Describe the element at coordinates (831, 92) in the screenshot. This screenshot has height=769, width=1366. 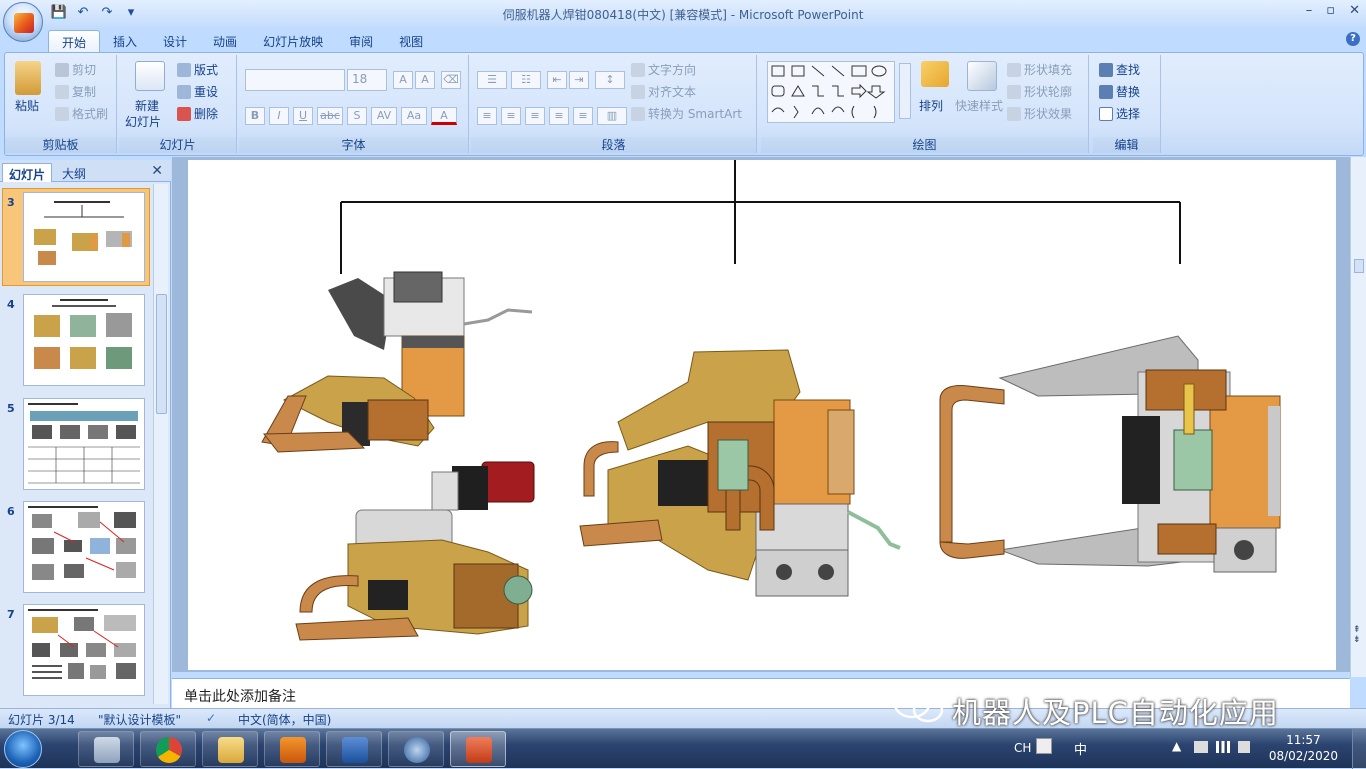
I see `shapes-gallery` at that location.